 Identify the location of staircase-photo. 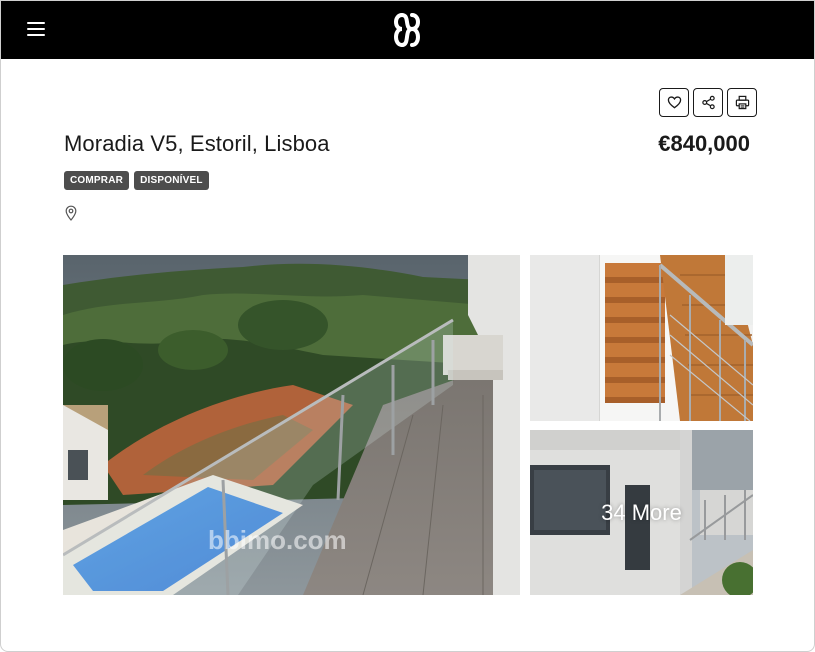
(641, 338).